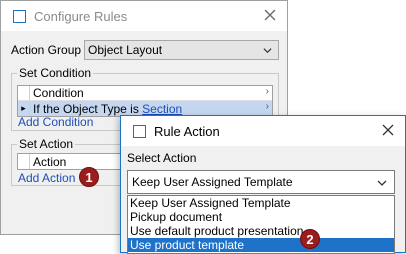 Image resolution: width=406 pixels, height=254 pixels. What do you see at coordinates (181, 50) in the screenshot?
I see `action-group-select: Object Layout` at bounding box center [181, 50].